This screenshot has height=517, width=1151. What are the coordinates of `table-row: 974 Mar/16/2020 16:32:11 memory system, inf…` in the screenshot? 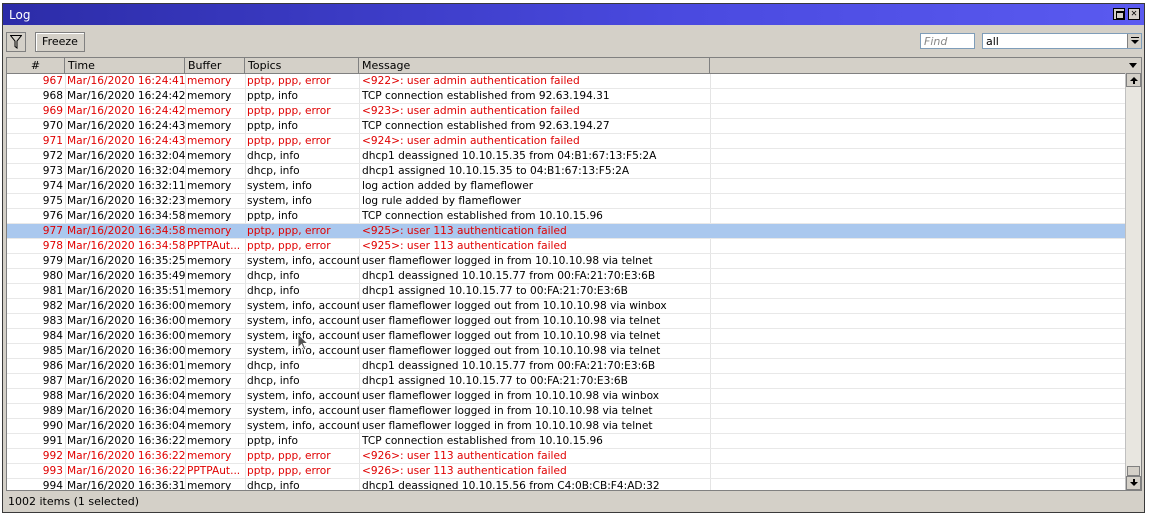 It's located at (567, 186).